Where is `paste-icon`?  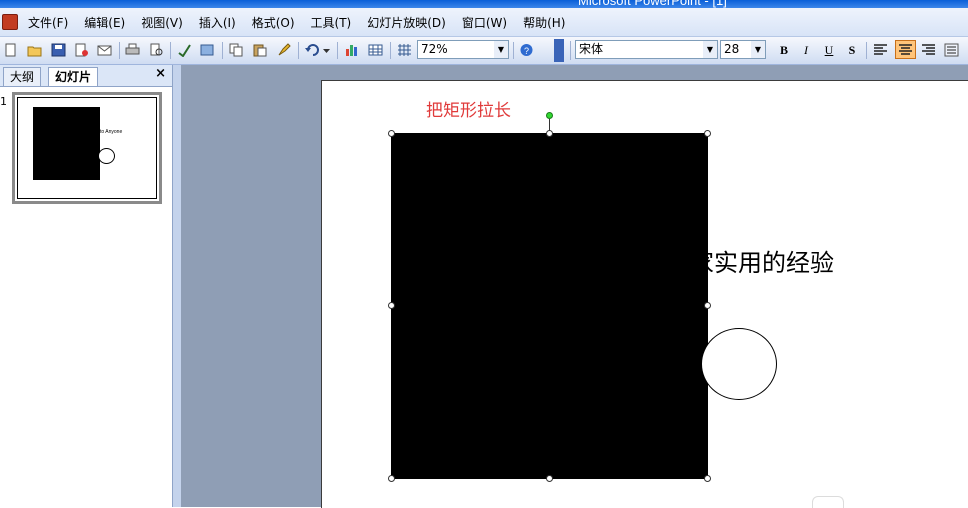
paste-icon is located at coordinates (259, 50).